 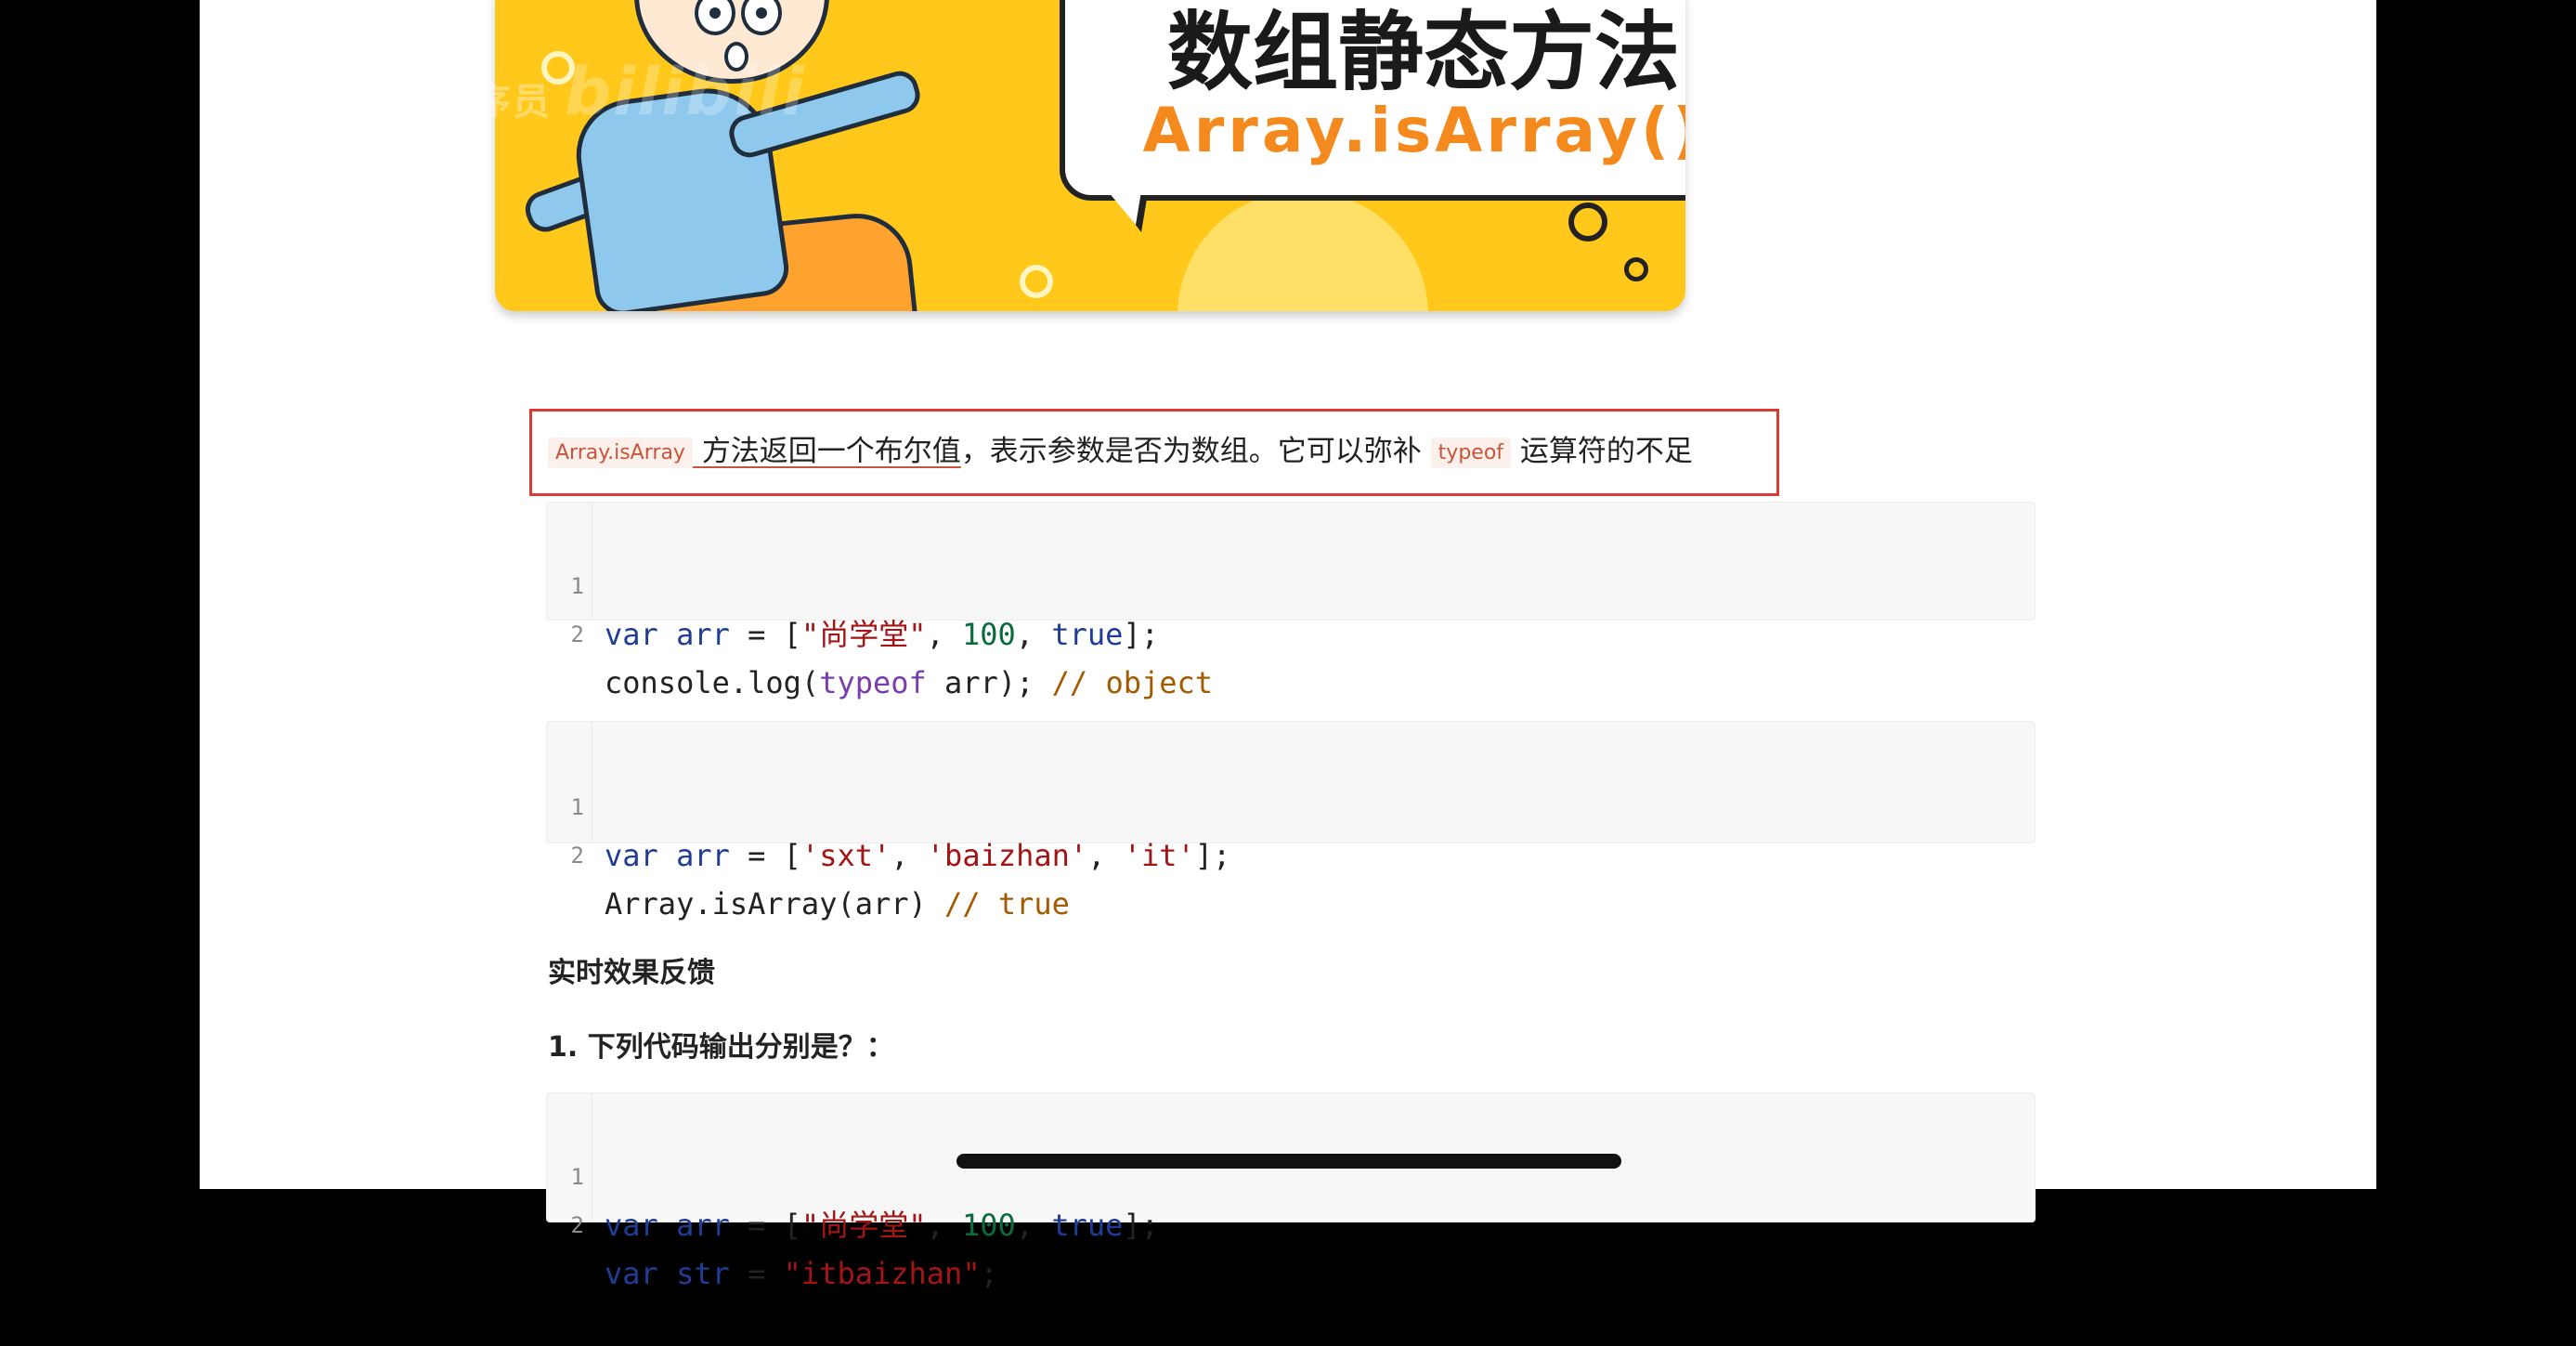 What do you see at coordinates (1302, 250) in the screenshot?
I see `banner-sun-shape` at bounding box center [1302, 250].